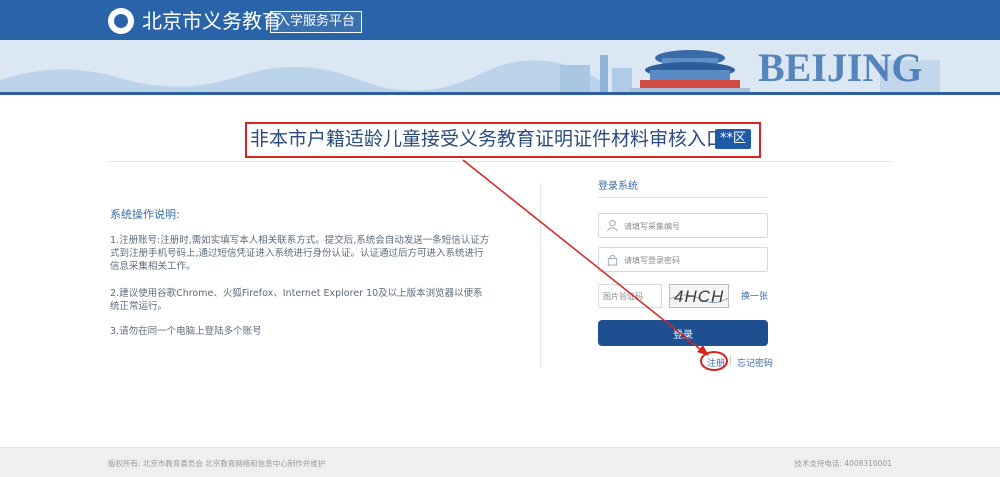 The width and height of the screenshot is (1000, 477). I want to click on forgot-password-link: 忘记密码, so click(755, 362).